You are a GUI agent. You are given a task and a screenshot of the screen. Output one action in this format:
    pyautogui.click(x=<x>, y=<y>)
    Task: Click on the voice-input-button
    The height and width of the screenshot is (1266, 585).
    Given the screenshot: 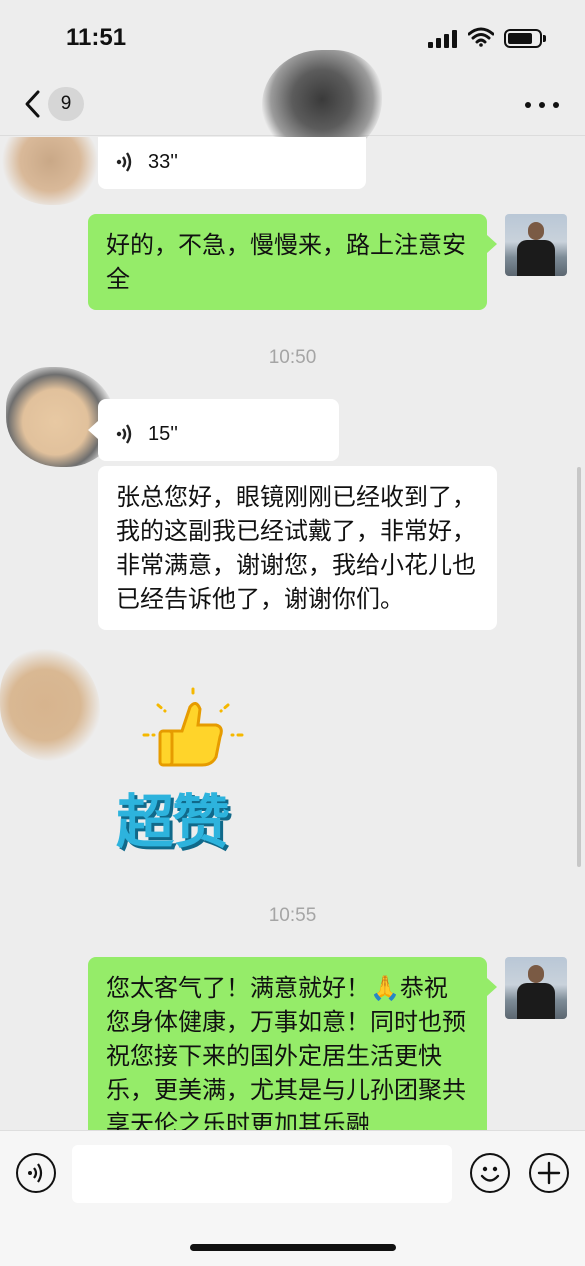 What is the action you would take?
    pyautogui.click(x=36, y=1173)
    